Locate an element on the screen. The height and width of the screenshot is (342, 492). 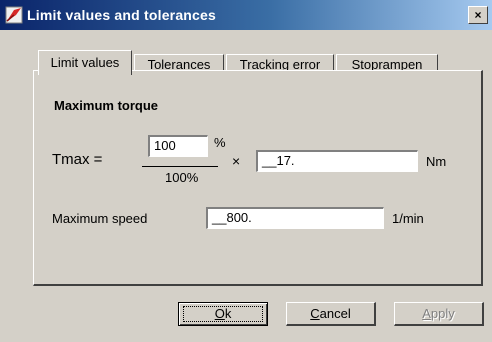
tab-limit-values: Limit values is located at coordinates (85, 62).